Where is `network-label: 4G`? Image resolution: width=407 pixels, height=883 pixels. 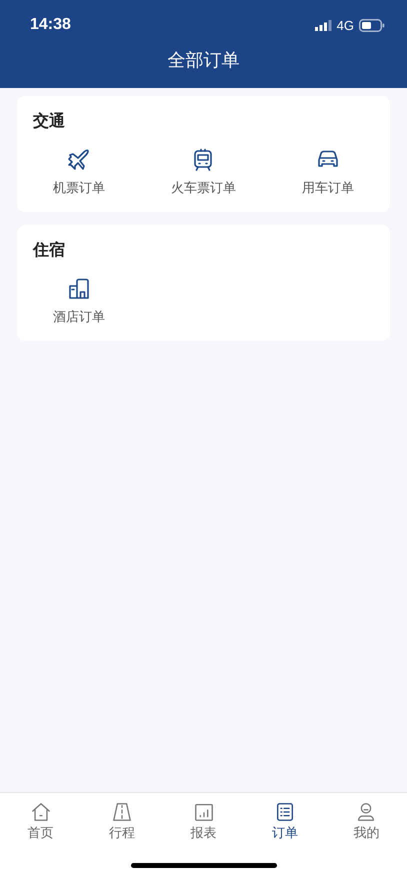 network-label: 4G is located at coordinates (345, 25).